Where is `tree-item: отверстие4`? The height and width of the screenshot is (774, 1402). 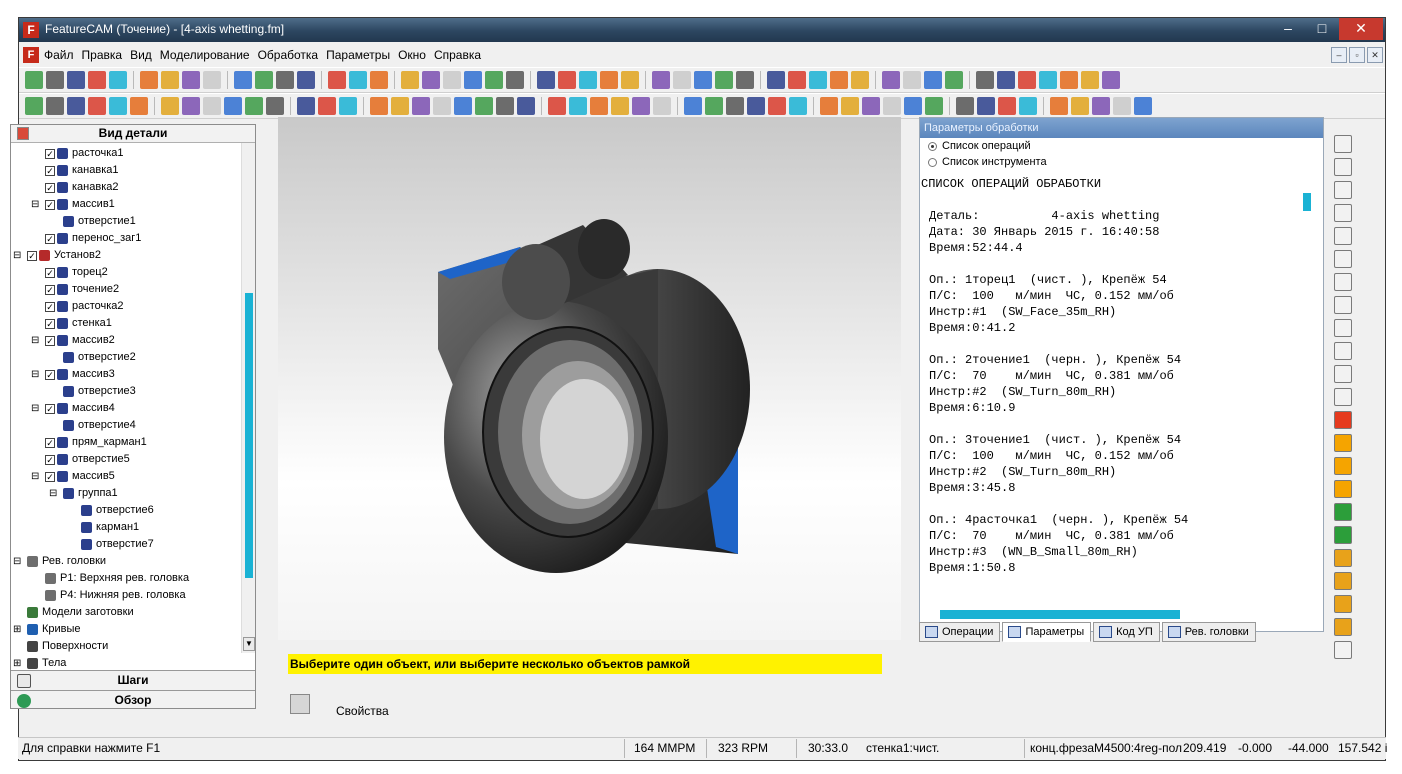
tree-item: отверстие4 is located at coordinates (126, 425).